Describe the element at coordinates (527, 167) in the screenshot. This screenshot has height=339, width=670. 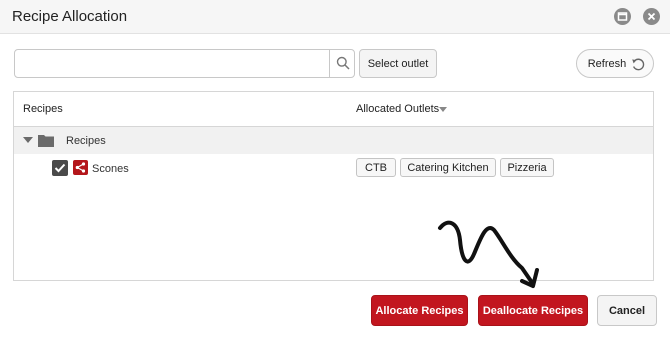
I see `outlet-tag: Pizzeria` at that location.